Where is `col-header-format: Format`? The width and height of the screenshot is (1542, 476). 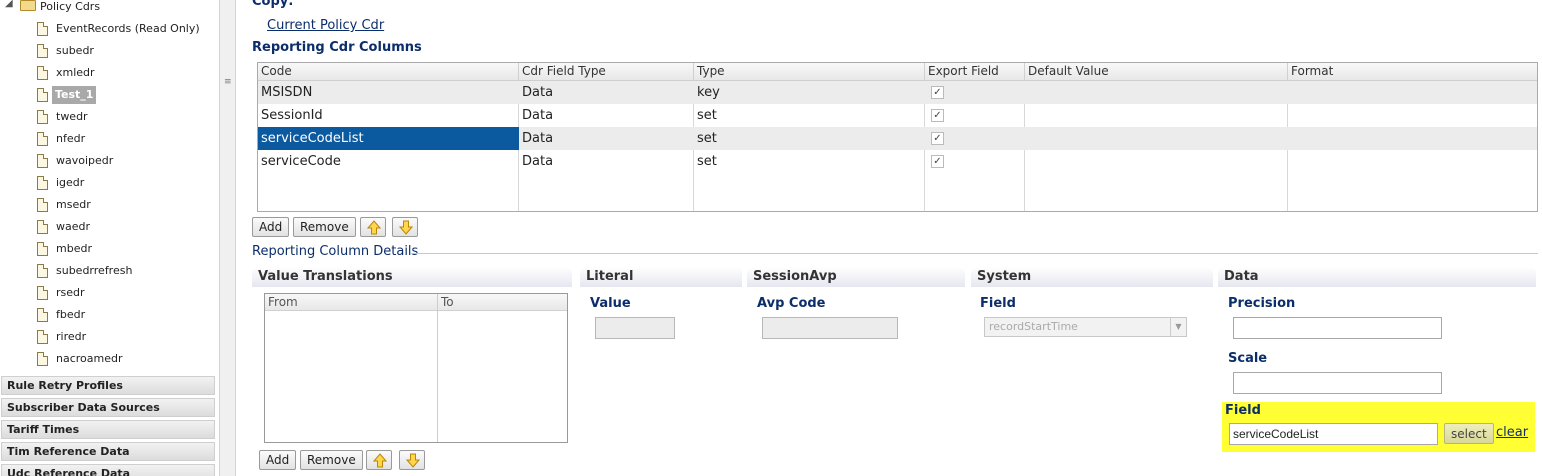
col-header-format: Format is located at coordinates (1413, 72).